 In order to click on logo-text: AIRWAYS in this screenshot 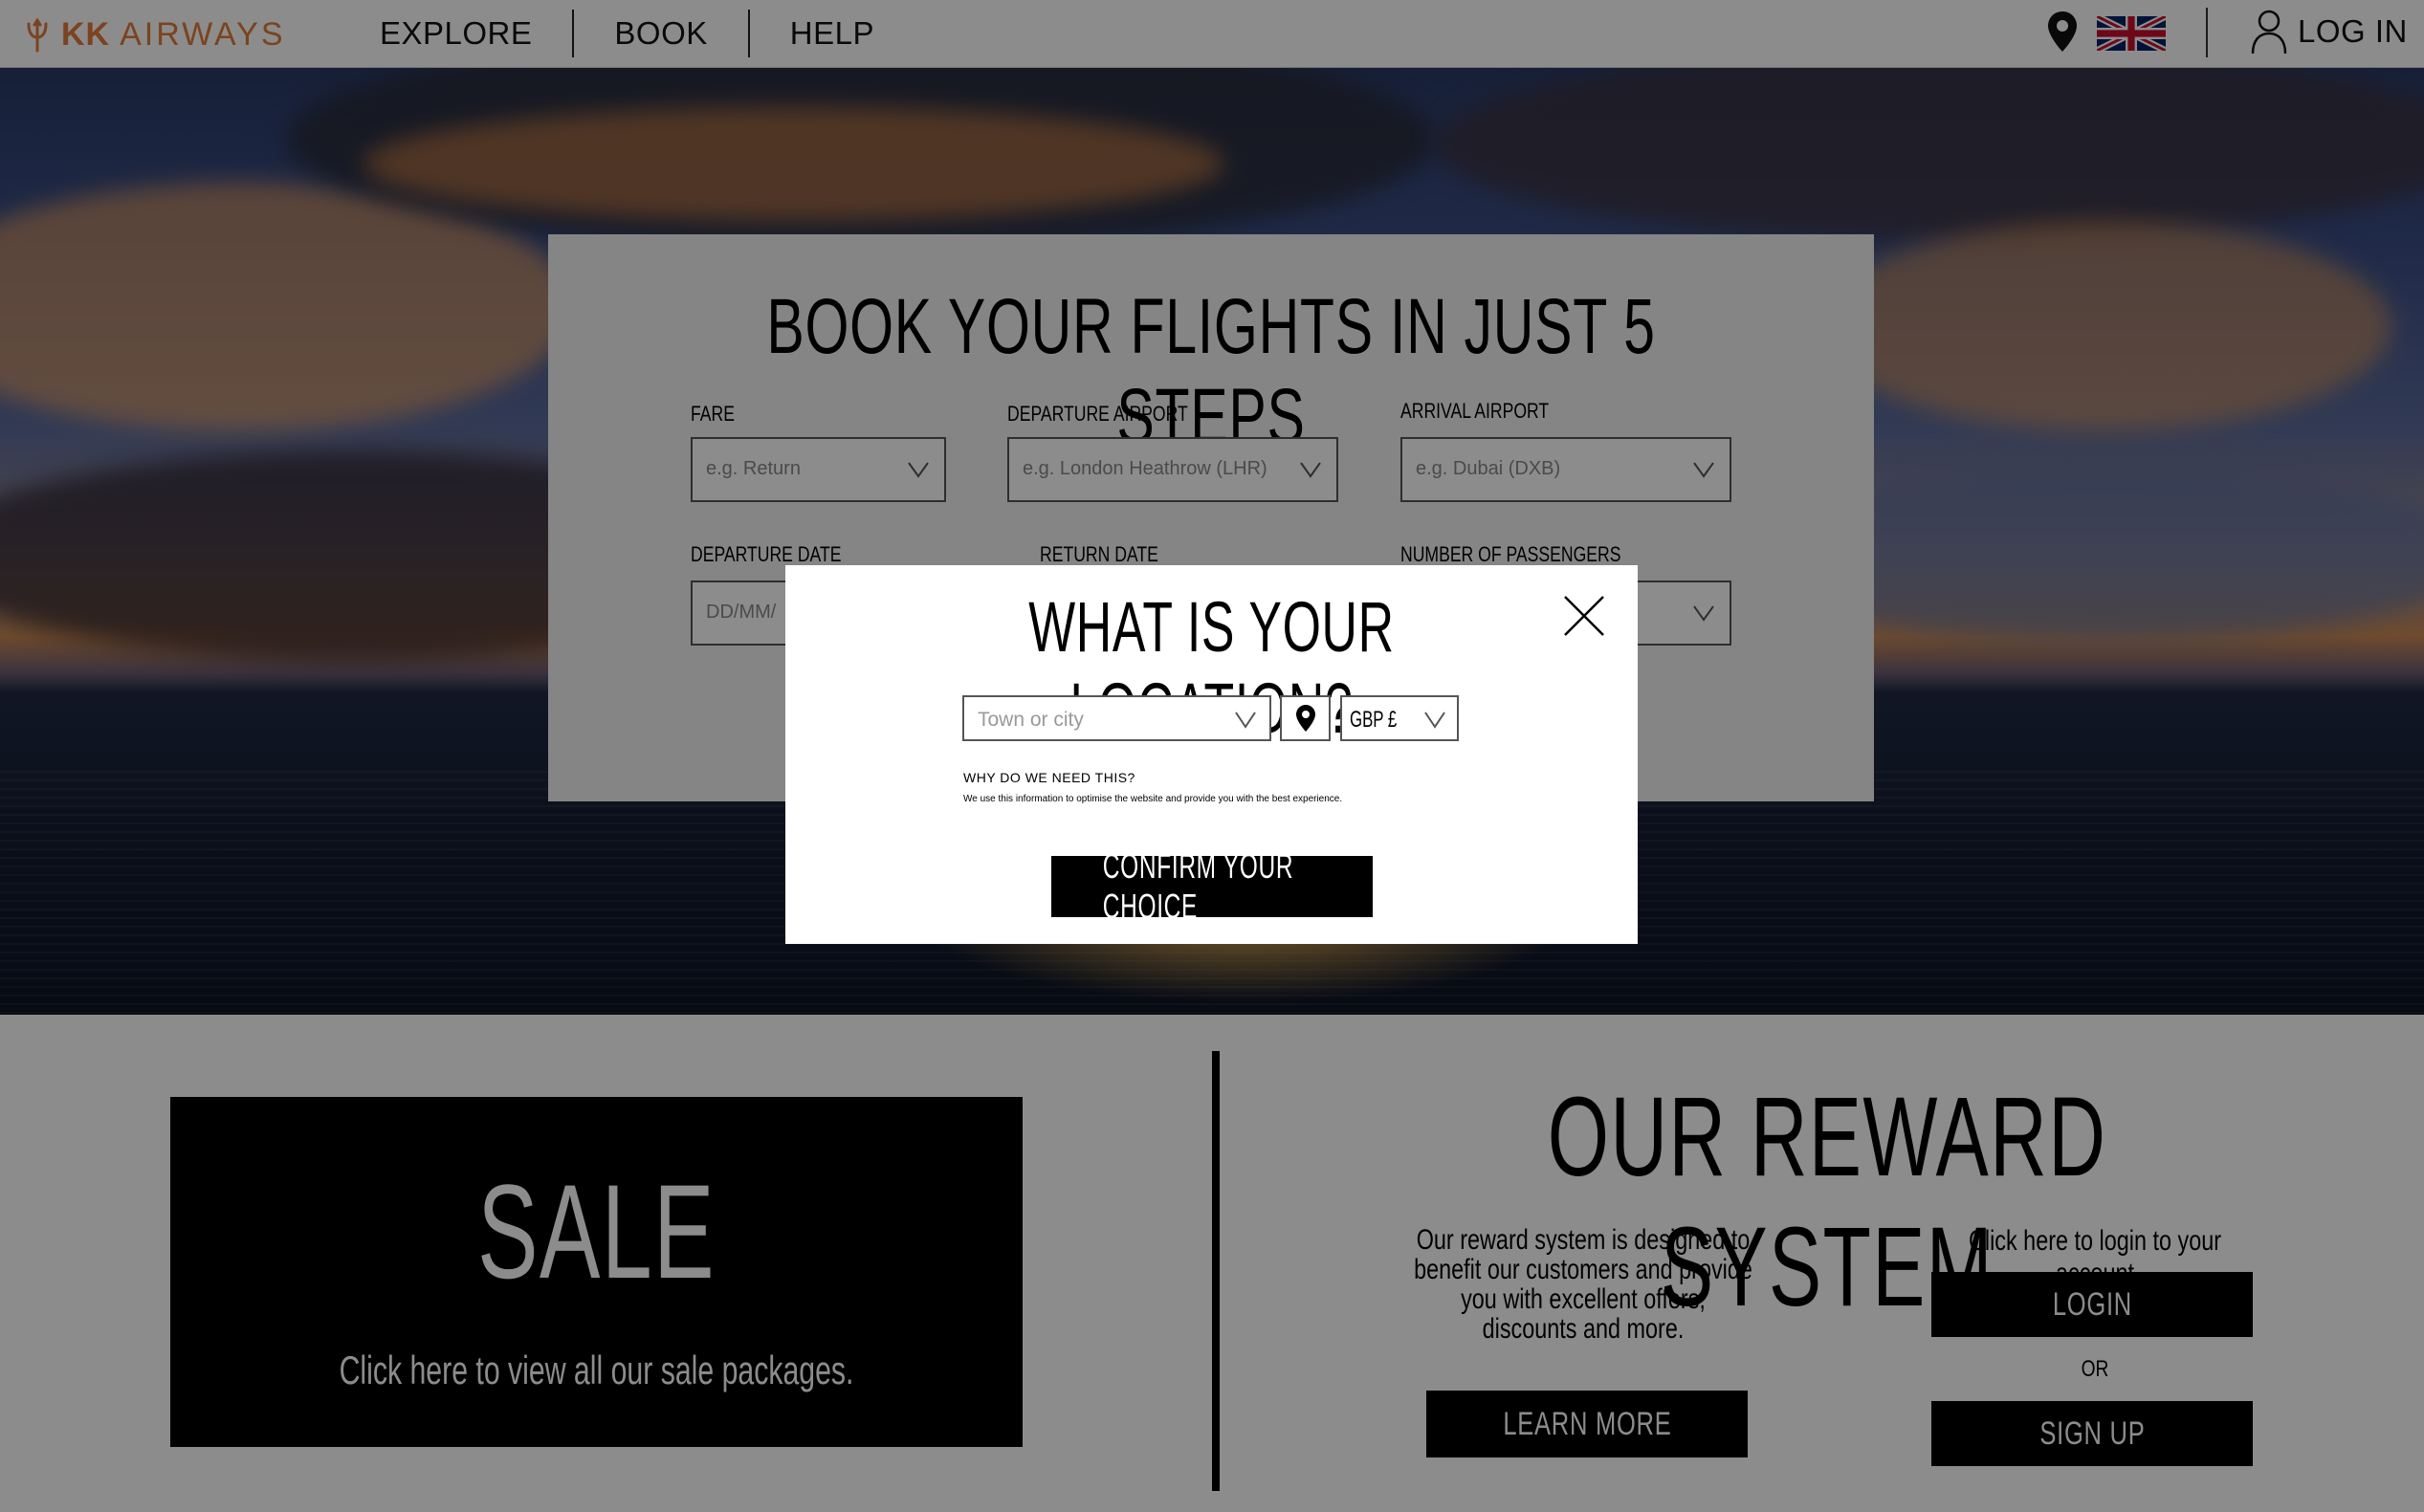, I will do `click(203, 34)`.